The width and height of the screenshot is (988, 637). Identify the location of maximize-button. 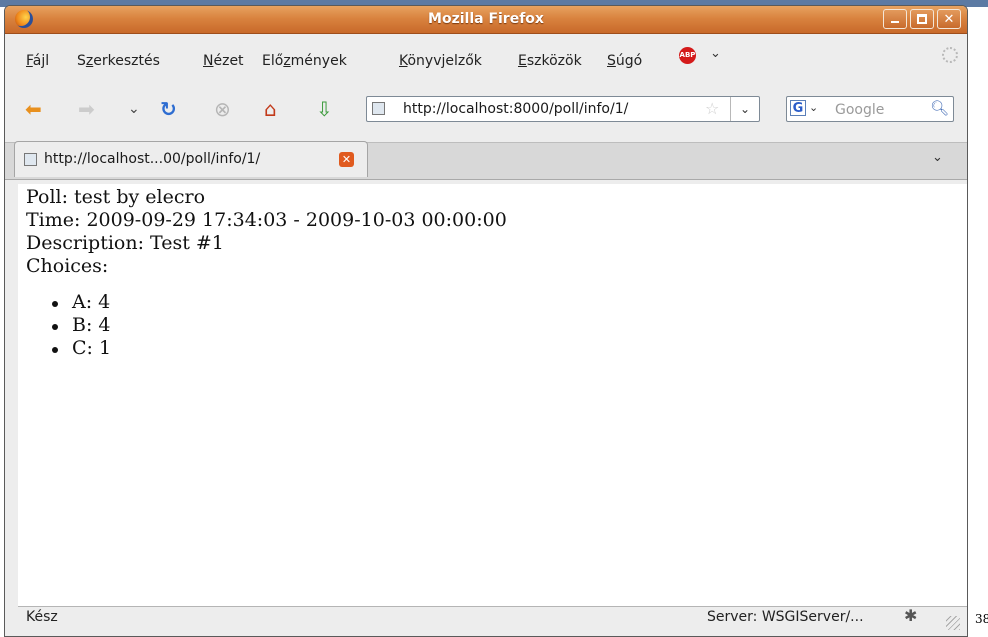
(922, 19).